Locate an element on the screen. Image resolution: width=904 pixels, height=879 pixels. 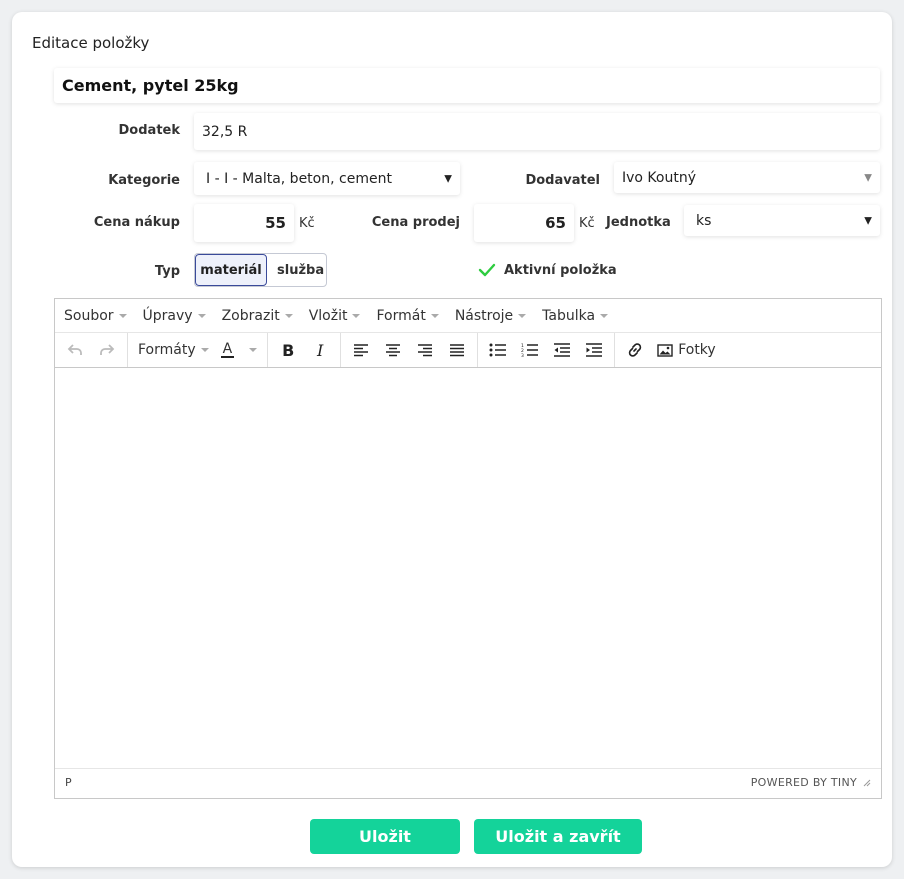
align-center-button is located at coordinates (393, 350).